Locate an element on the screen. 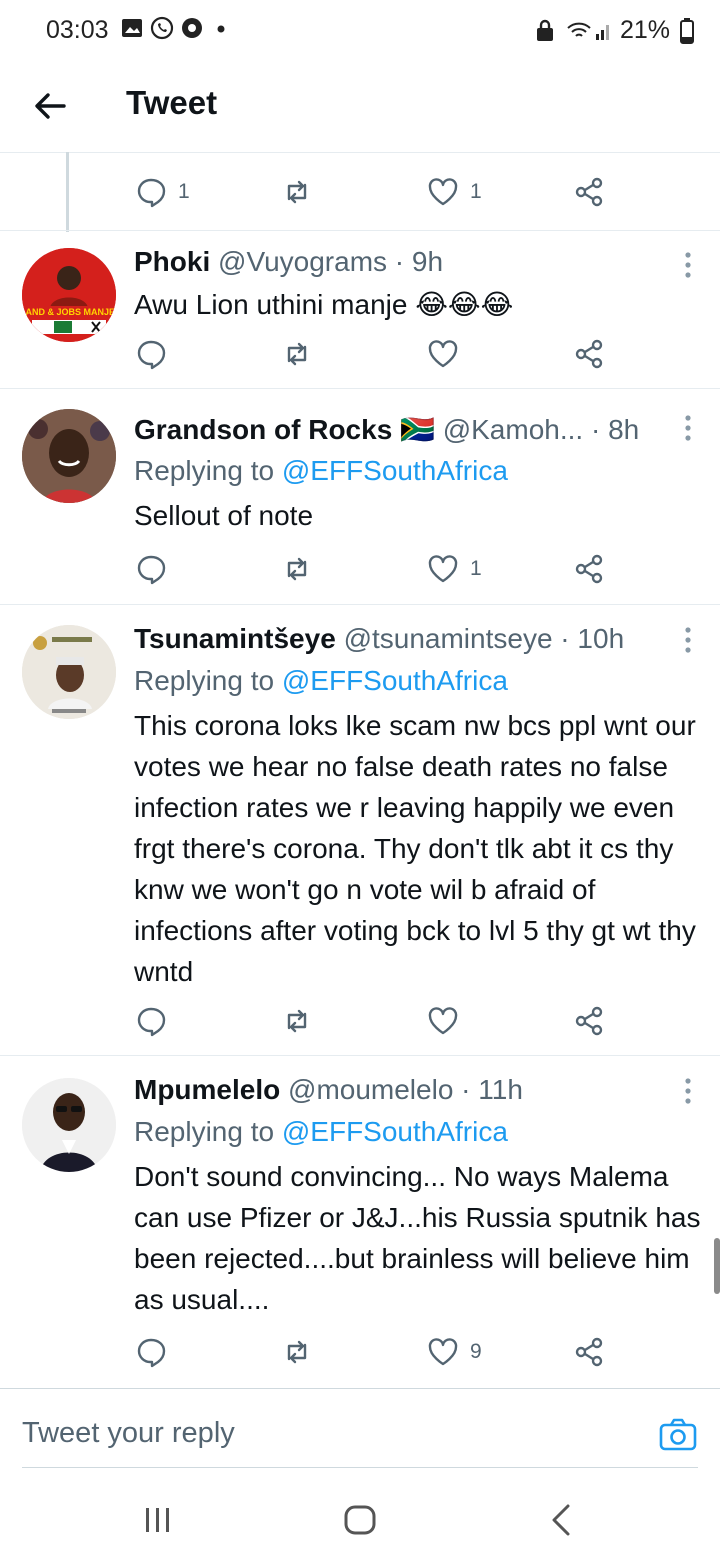 This screenshot has width=720, height=1560. back-arrow-icon is located at coordinates (50, 106).